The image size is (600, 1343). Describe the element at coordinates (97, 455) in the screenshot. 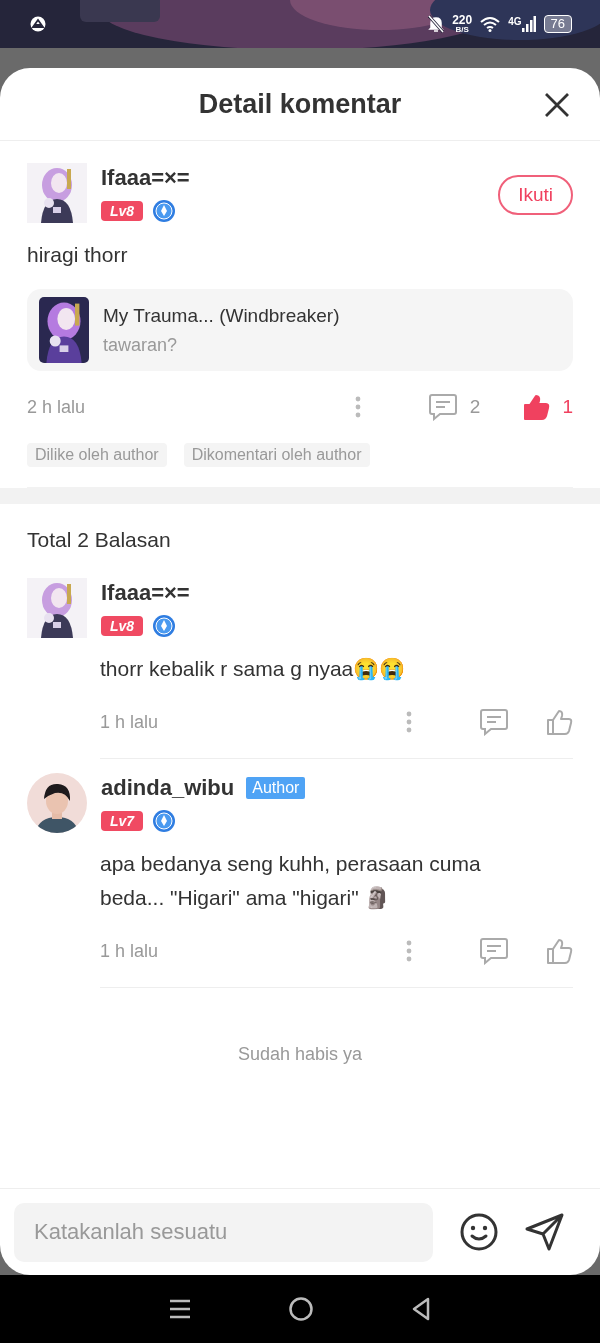

I see `tag: Dilike oleh author` at that location.